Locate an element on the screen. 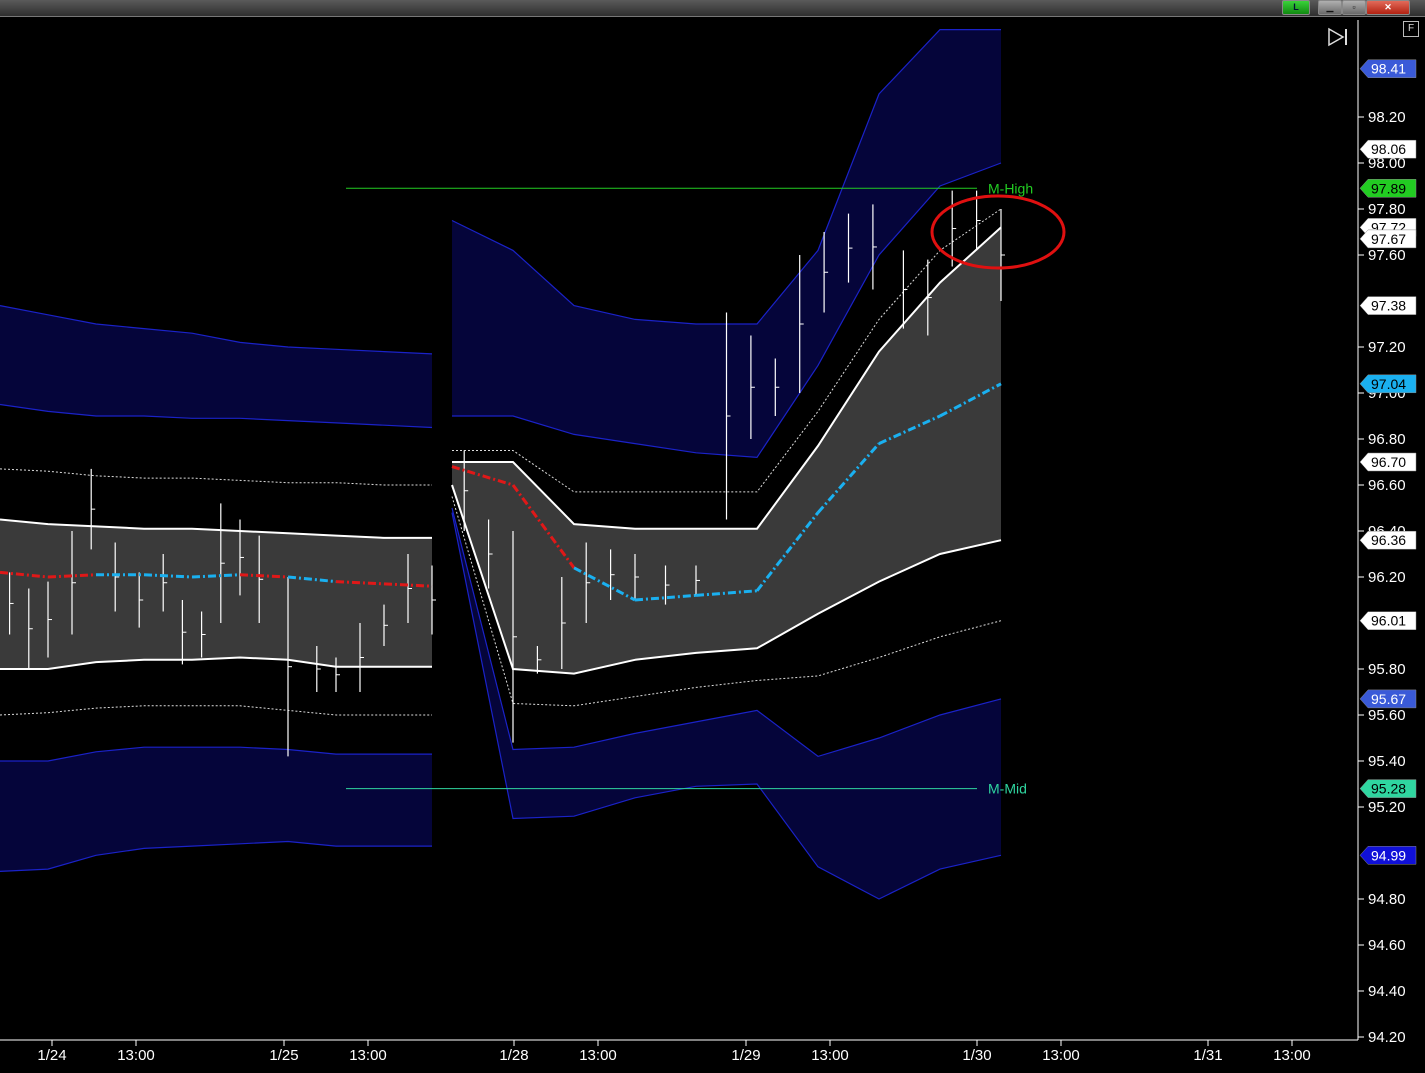  price-tag-label: 97.38 is located at coordinates (1388, 306).